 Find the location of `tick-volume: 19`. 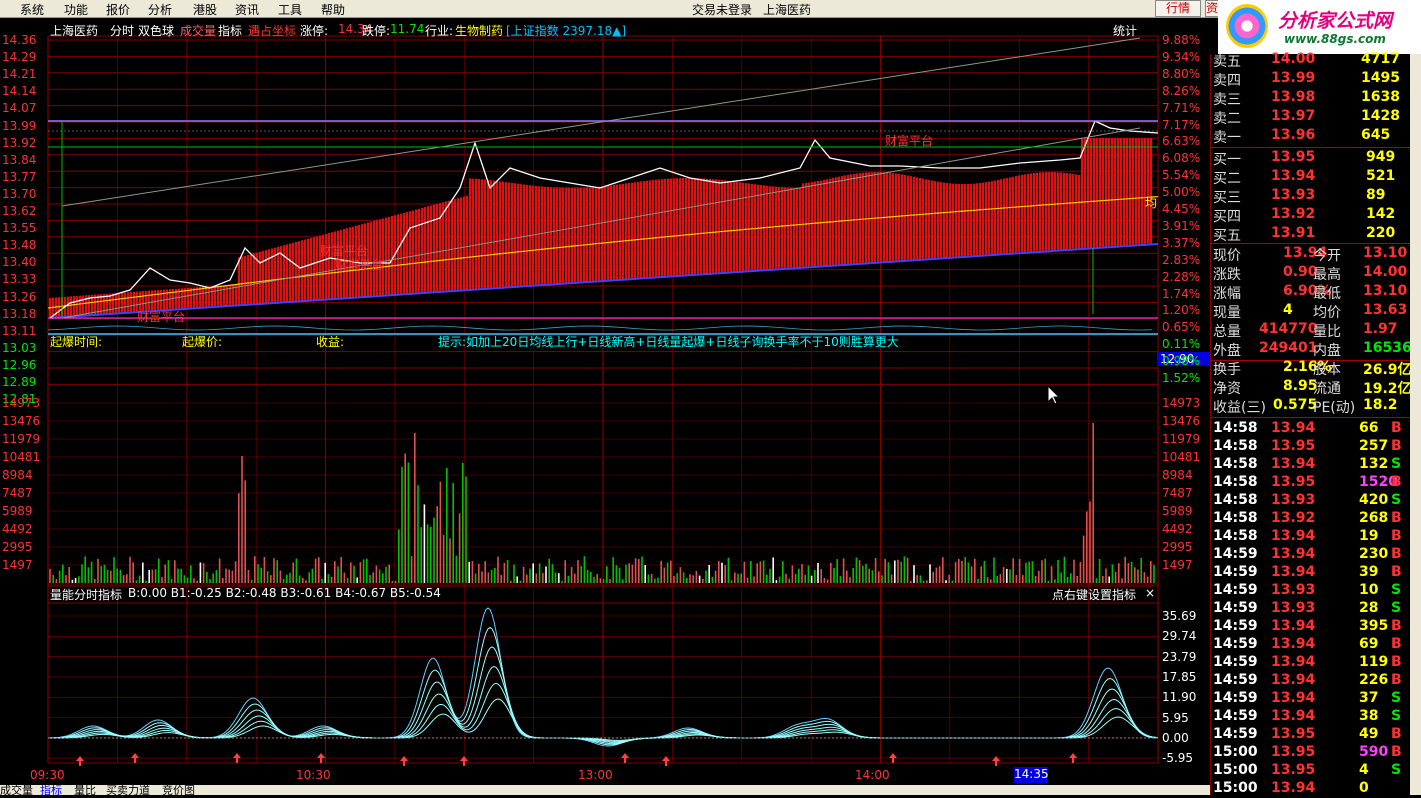

tick-volume: 19 is located at coordinates (1369, 536).